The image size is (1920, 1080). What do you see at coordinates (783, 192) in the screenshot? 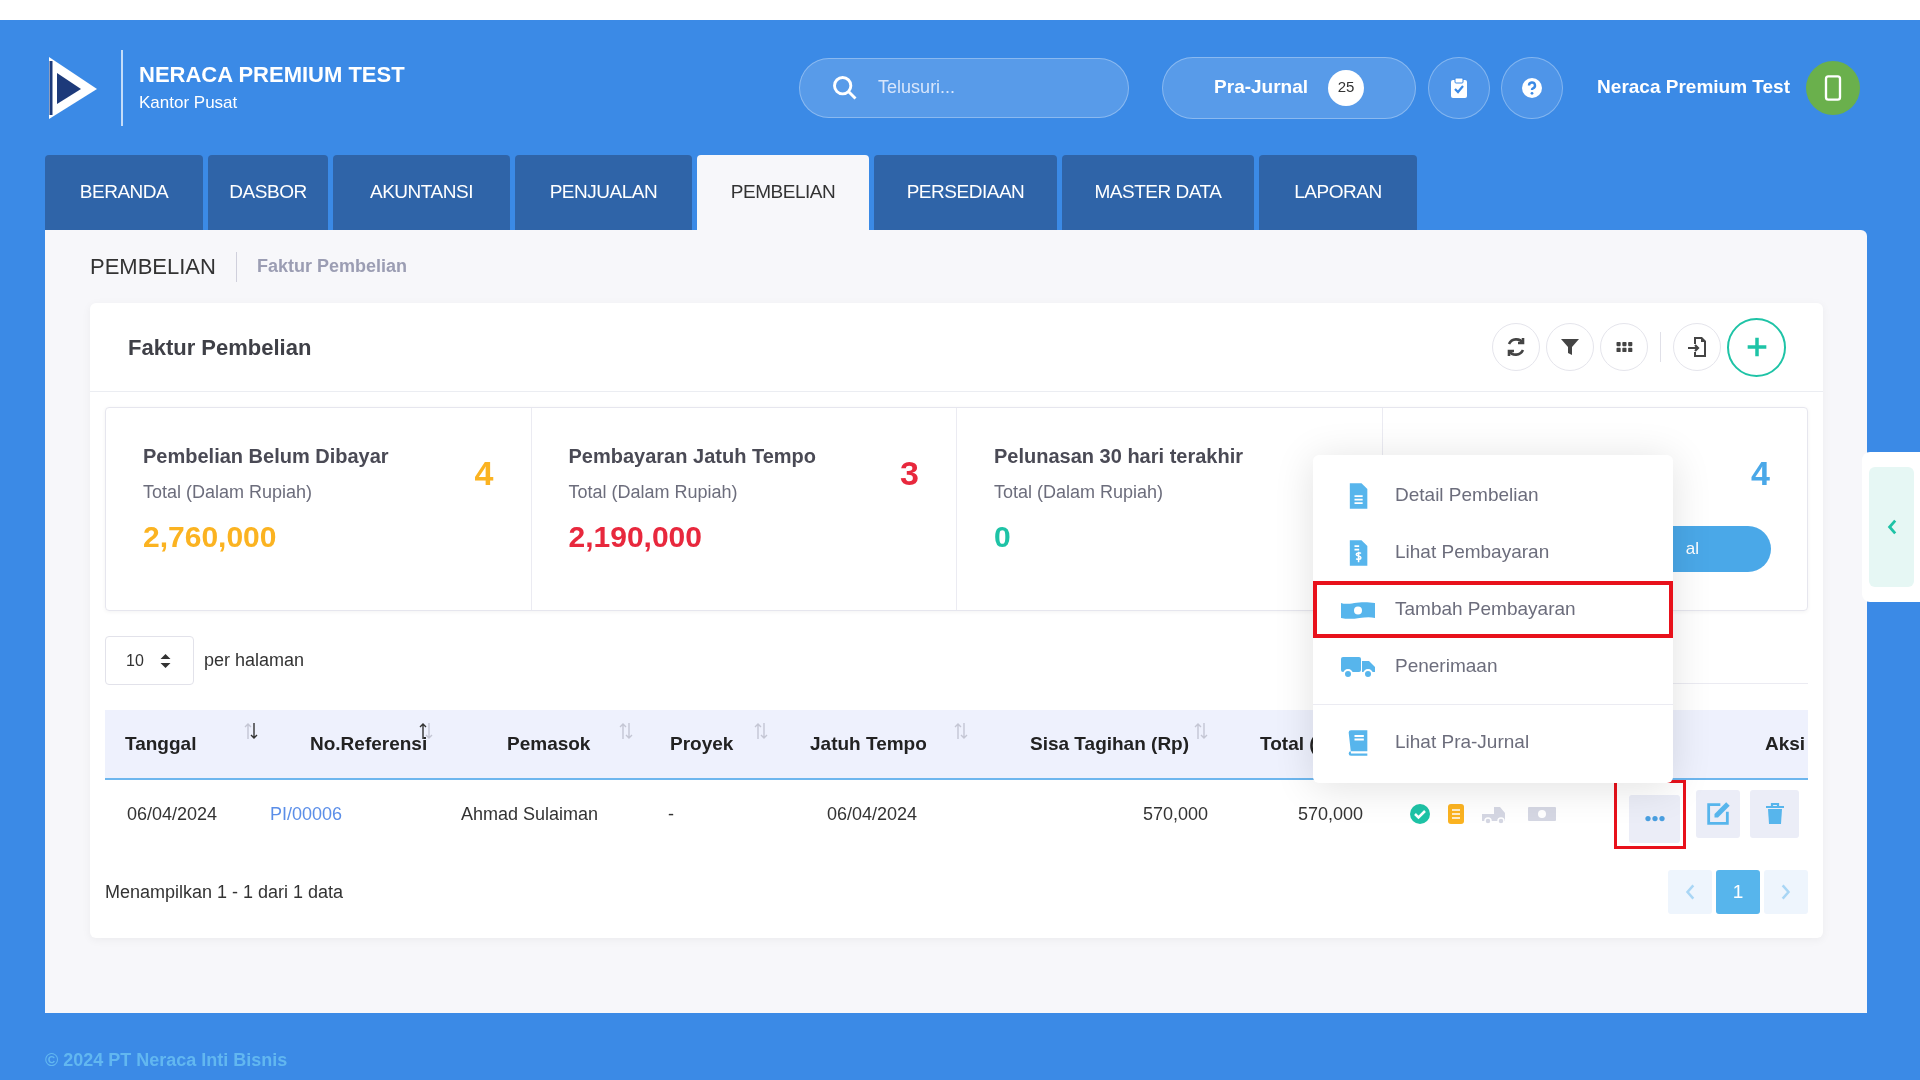
I see `nav-tab: PEMBELIAN` at bounding box center [783, 192].